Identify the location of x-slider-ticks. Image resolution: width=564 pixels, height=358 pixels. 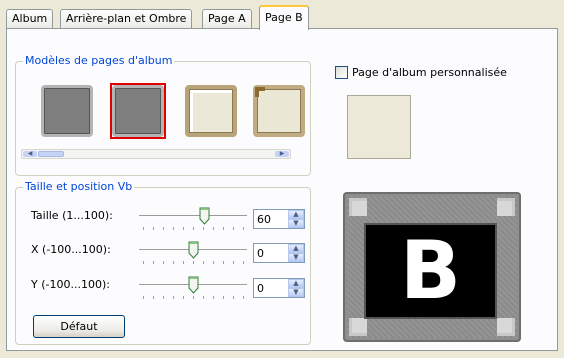
(193, 263).